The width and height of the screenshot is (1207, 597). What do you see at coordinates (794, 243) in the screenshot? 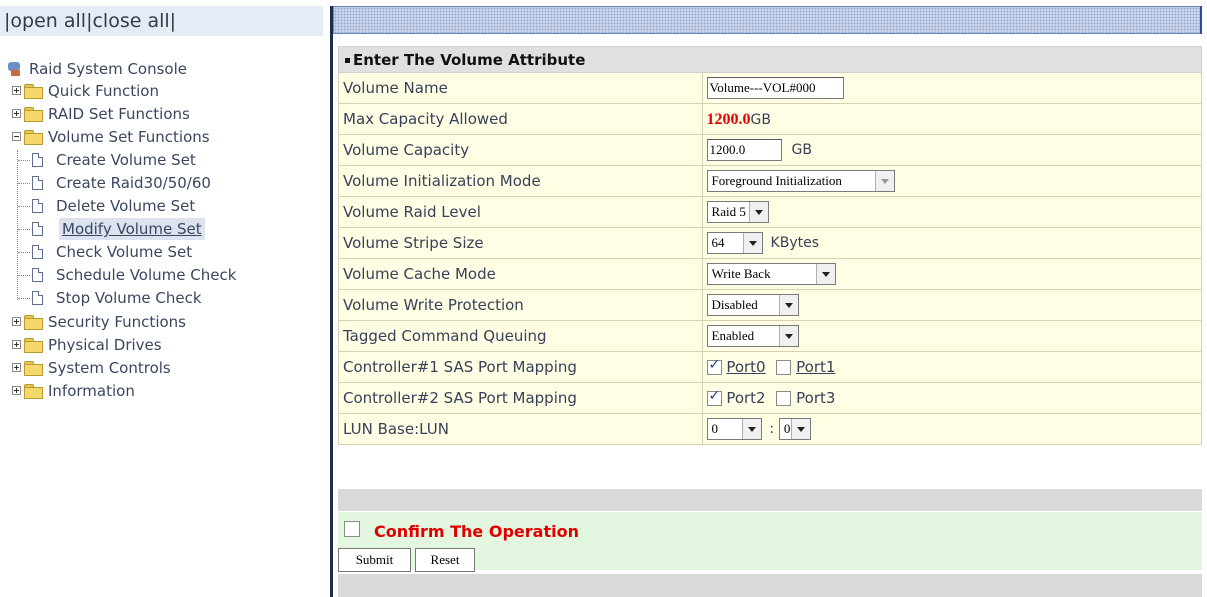
I see `stripe-size-unit: KBytes` at bounding box center [794, 243].